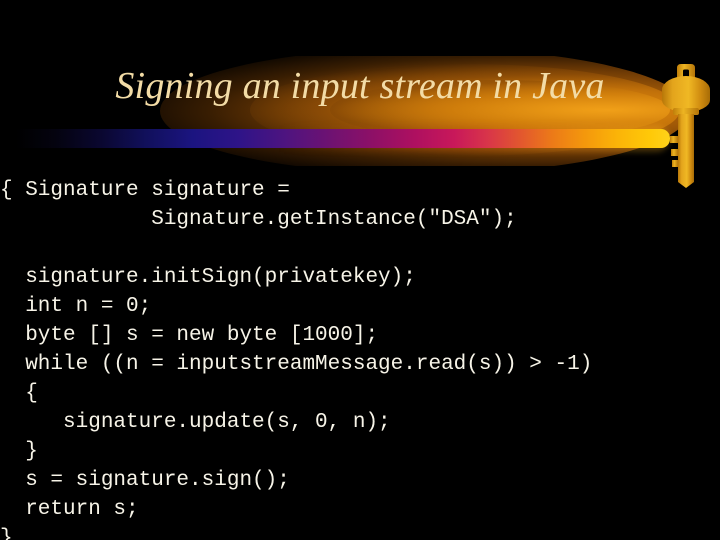 This screenshot has width=720, height=540. Describe the element at coordinates (195, 422) in the screenshot. I see `code-line: signature.update(s, 0, n);` at that location.